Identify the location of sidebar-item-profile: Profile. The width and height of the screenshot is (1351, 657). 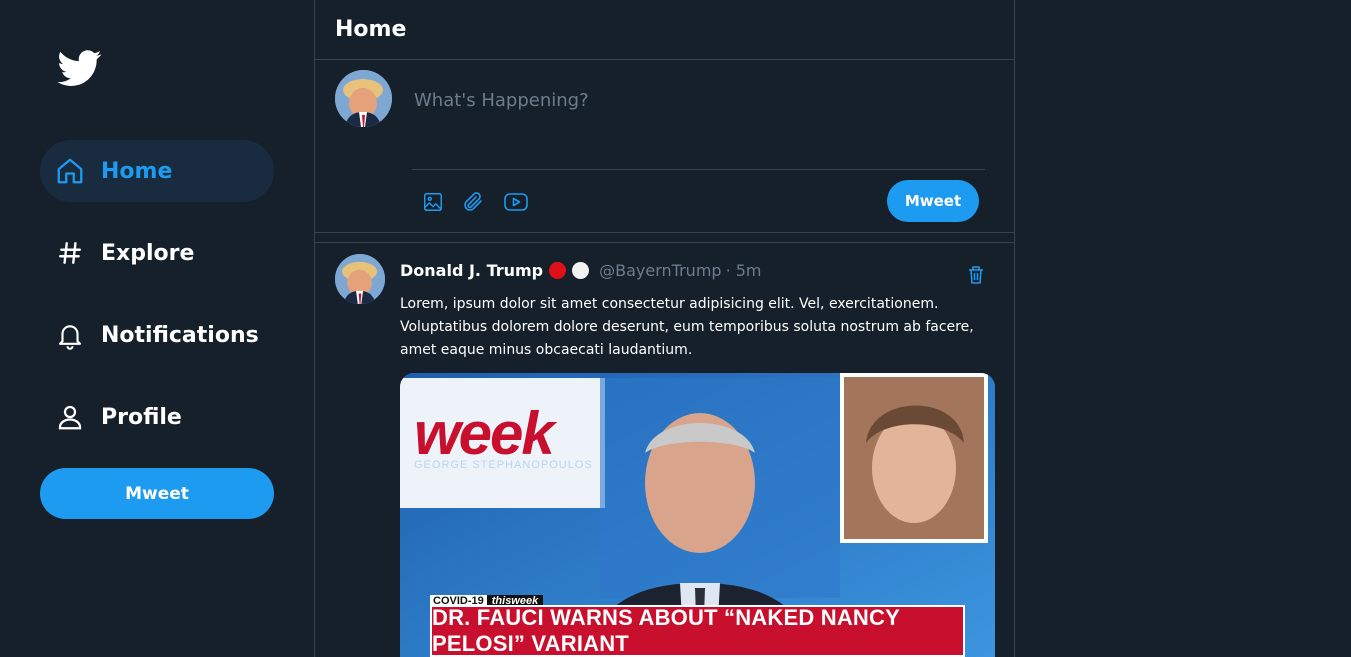
(157, 417).